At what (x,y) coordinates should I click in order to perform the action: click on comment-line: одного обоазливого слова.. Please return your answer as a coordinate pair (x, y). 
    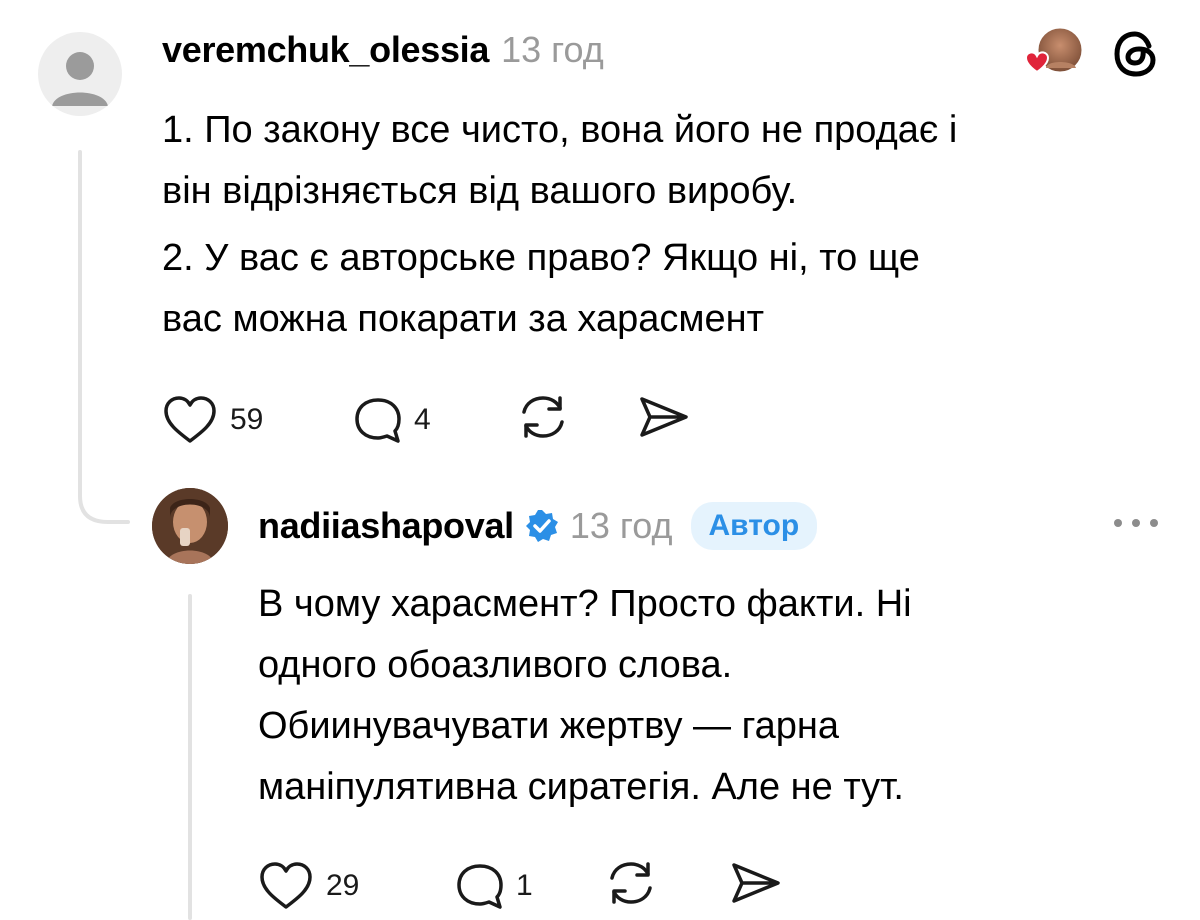
    Looking at the image, I should click on (495, 665).